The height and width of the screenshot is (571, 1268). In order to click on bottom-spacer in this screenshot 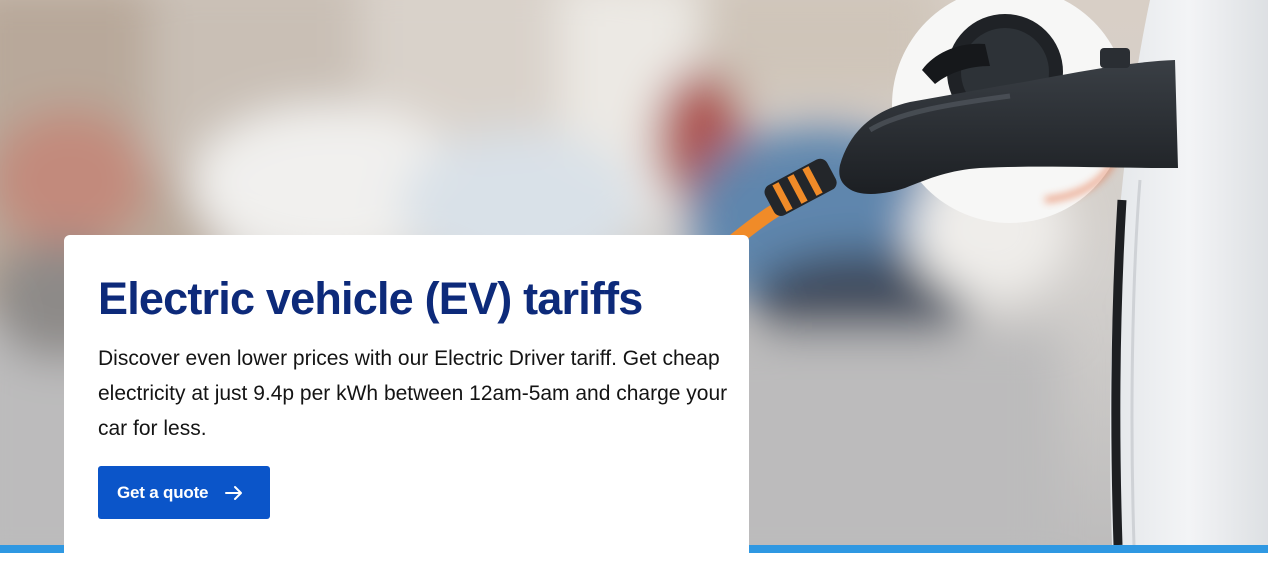, I will do `click(634, 562)`.